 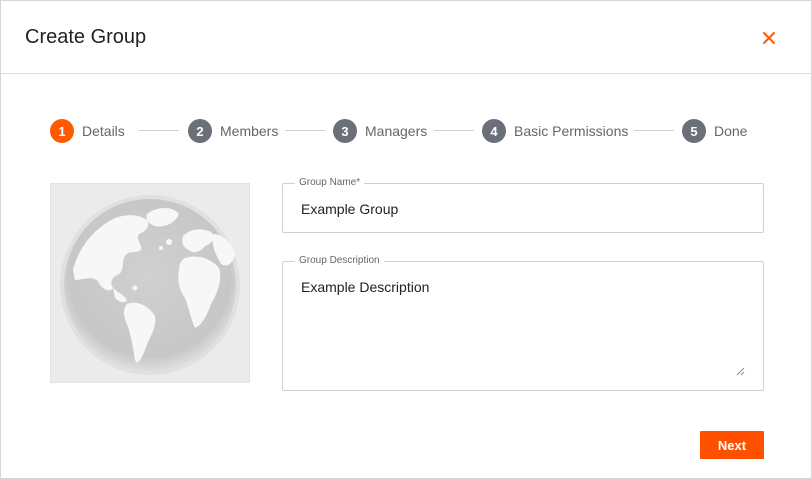 I want to click on step-number: 1, so click(x=62, y=131).